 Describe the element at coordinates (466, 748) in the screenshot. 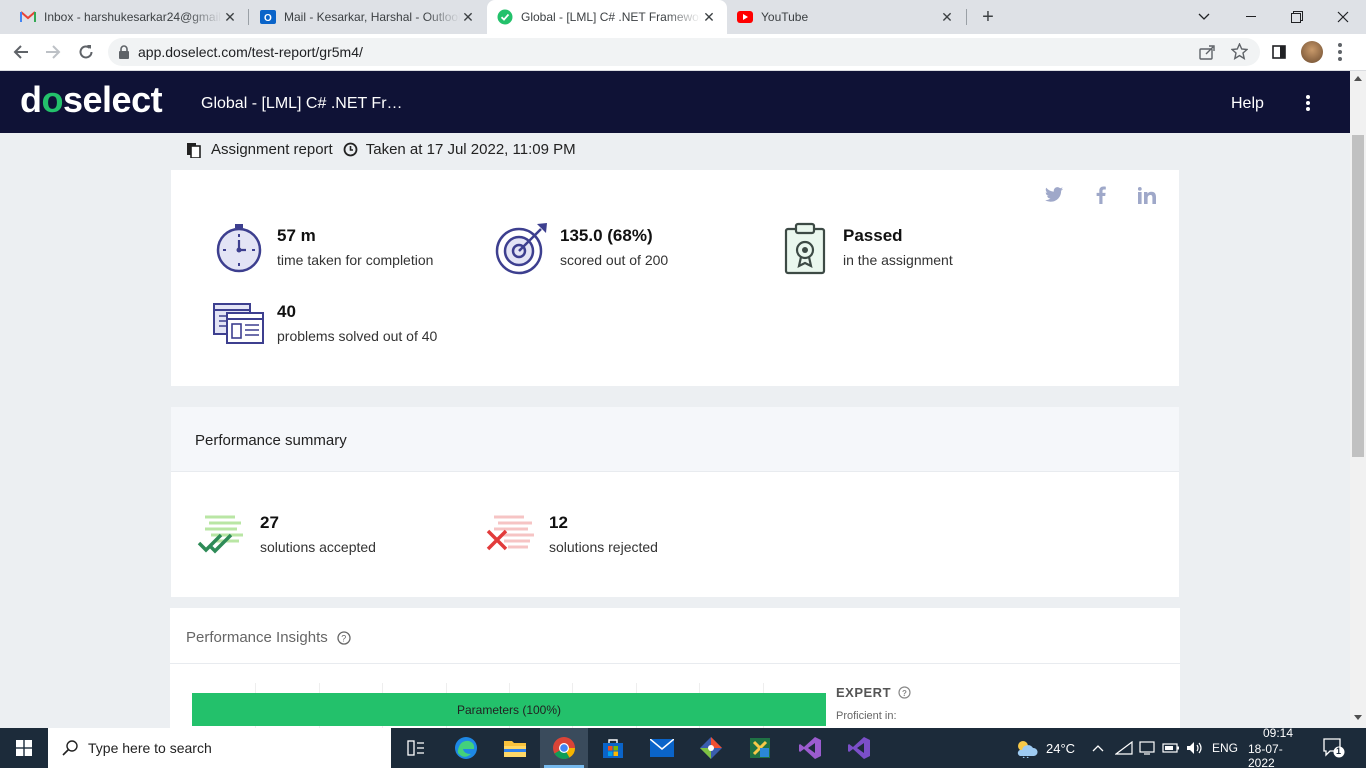

I see `edge-icon` at that location.